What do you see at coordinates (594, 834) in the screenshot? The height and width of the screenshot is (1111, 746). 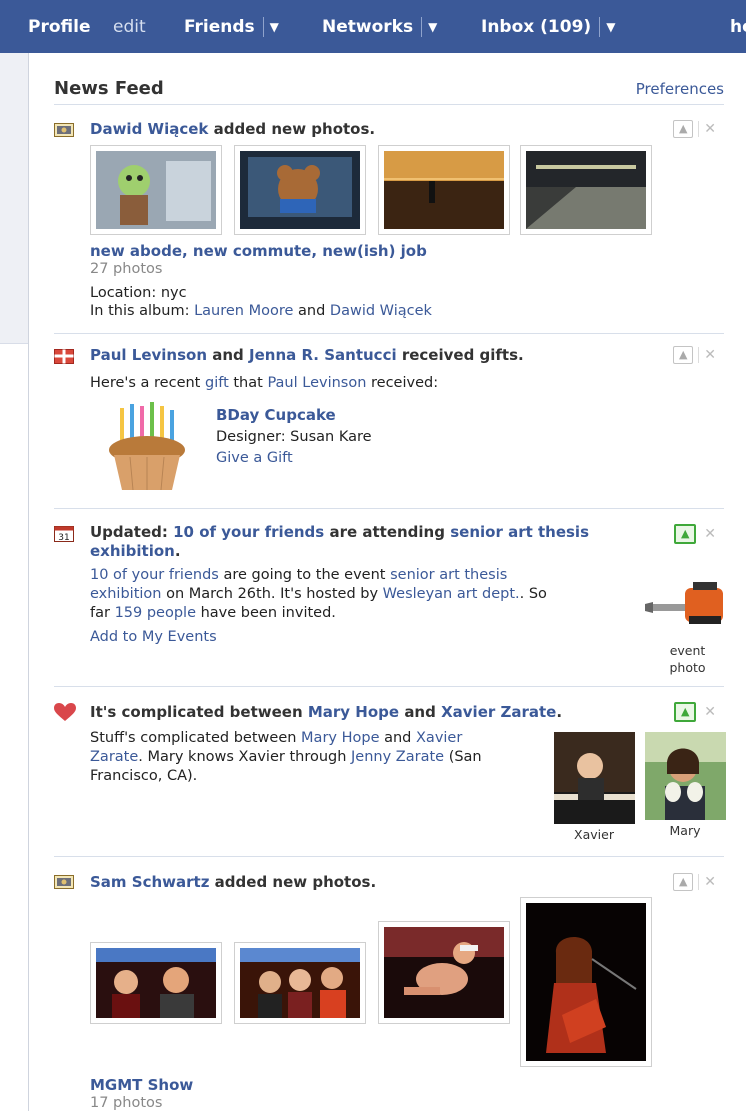 I see `xavier-caption: Xavier` at bounding box center [594, 834].